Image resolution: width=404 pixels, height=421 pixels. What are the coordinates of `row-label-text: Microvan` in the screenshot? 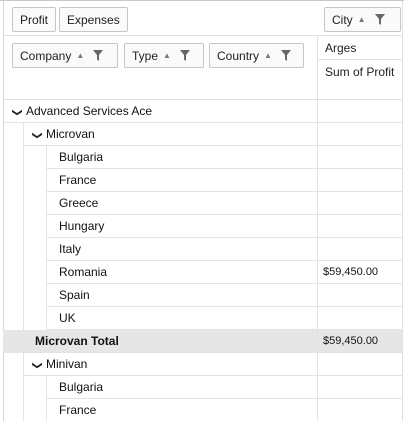 It's located at (70, 134).